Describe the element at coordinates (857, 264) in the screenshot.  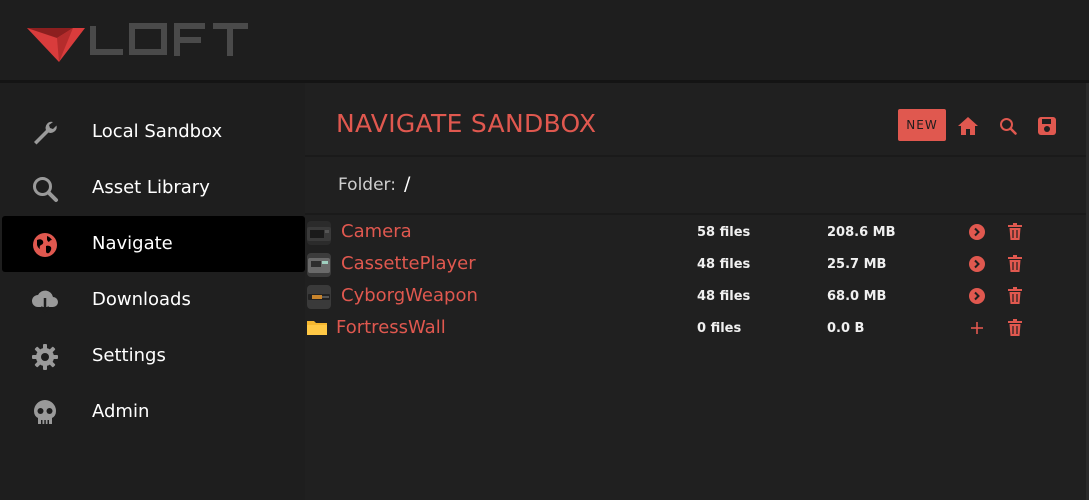
I see `folder-size: 25.7 MB` at that location.